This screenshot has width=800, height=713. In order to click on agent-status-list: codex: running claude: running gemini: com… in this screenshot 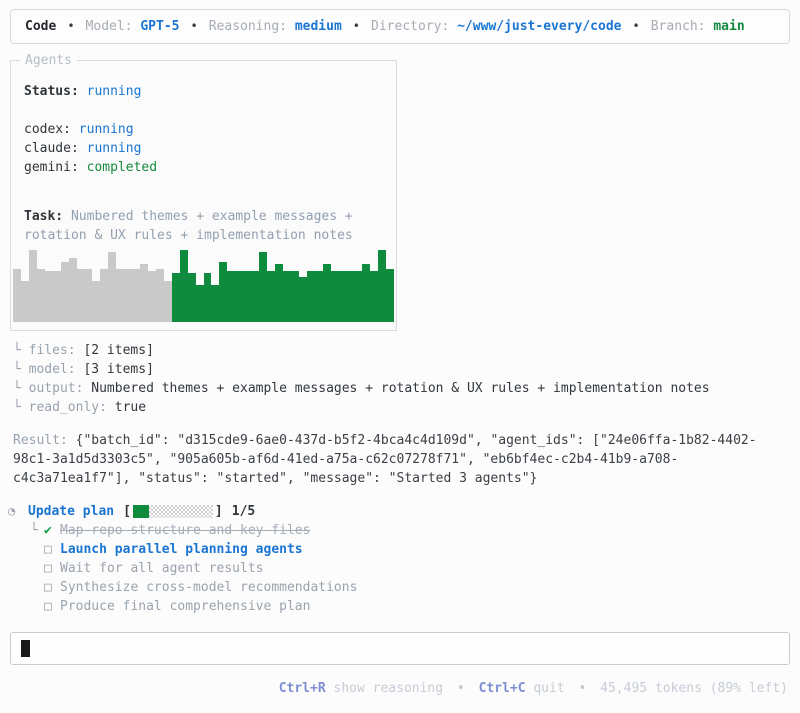, I will do `click(90, 148)`.